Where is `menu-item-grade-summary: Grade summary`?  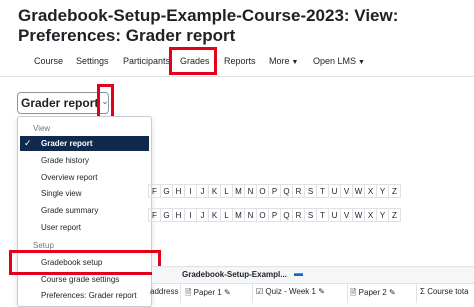 menu-item-grade-summary: Grade summary is located at coordinates (69, 210).